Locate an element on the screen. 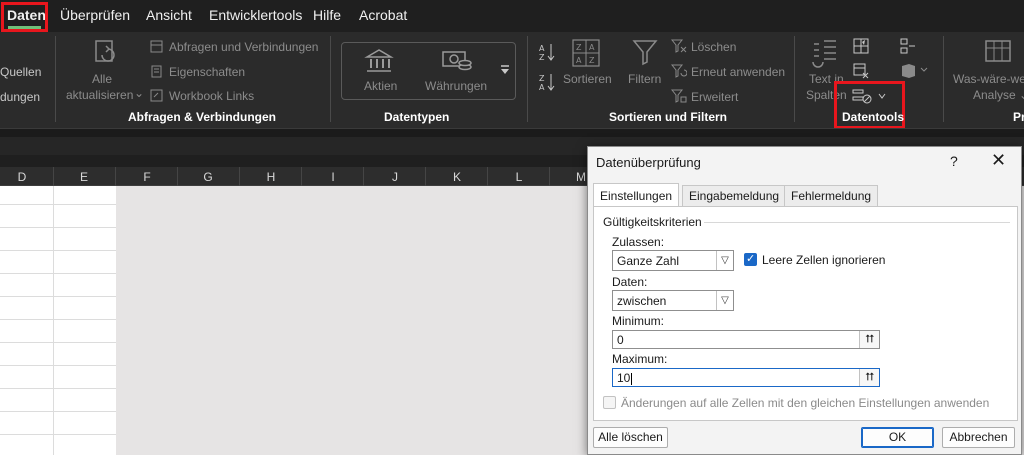 This screenshot has height=455, width=1024. queries-connections-button: Abfragen und Verbindungen is located at coordinates (243, 47).